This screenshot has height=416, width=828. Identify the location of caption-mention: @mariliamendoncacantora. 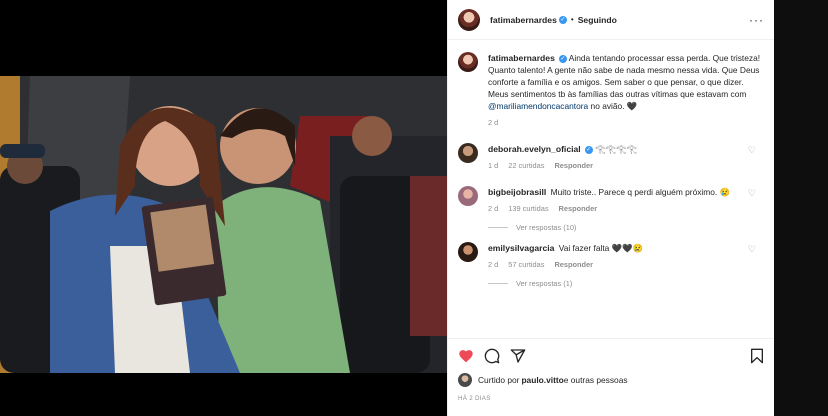
(538, 106).